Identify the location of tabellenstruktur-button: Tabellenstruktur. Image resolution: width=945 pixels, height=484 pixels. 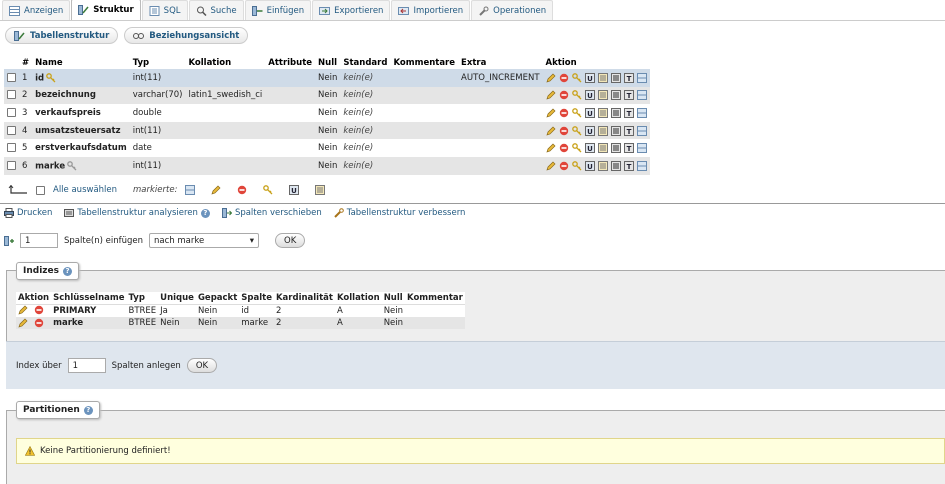
(62, 35).